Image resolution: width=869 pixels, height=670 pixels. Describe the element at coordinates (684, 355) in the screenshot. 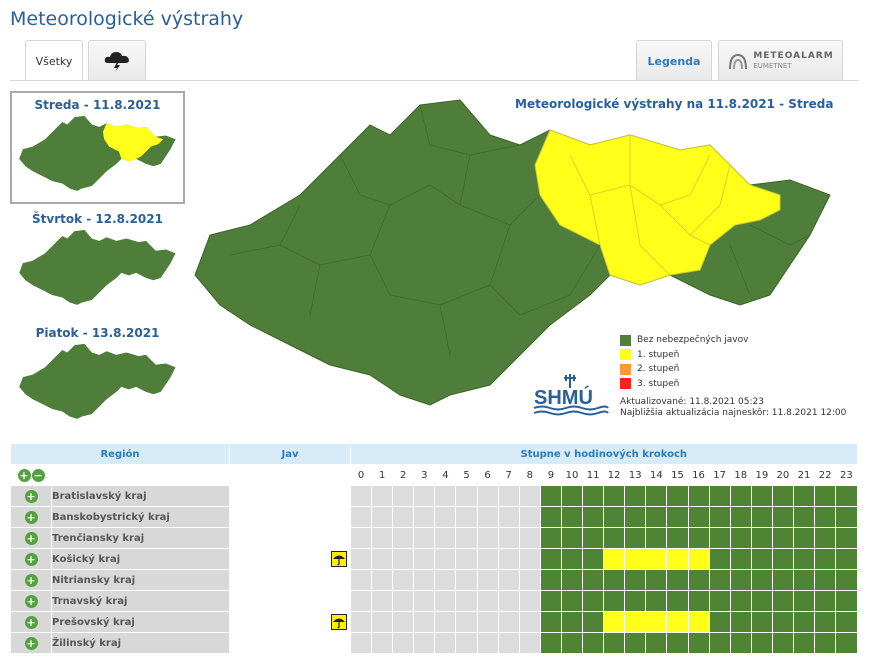

I see `legend-row-1: 1. stupeň` at that location.